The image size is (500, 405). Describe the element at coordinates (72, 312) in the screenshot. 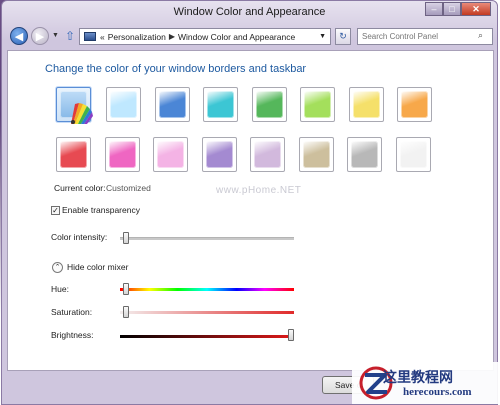

I see `saturation-label: Saturation:` at that location.